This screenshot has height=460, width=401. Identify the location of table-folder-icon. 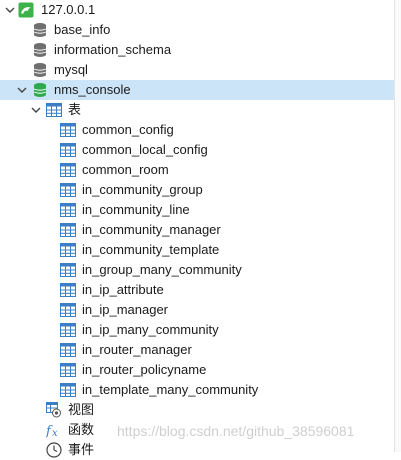
(54, 110).